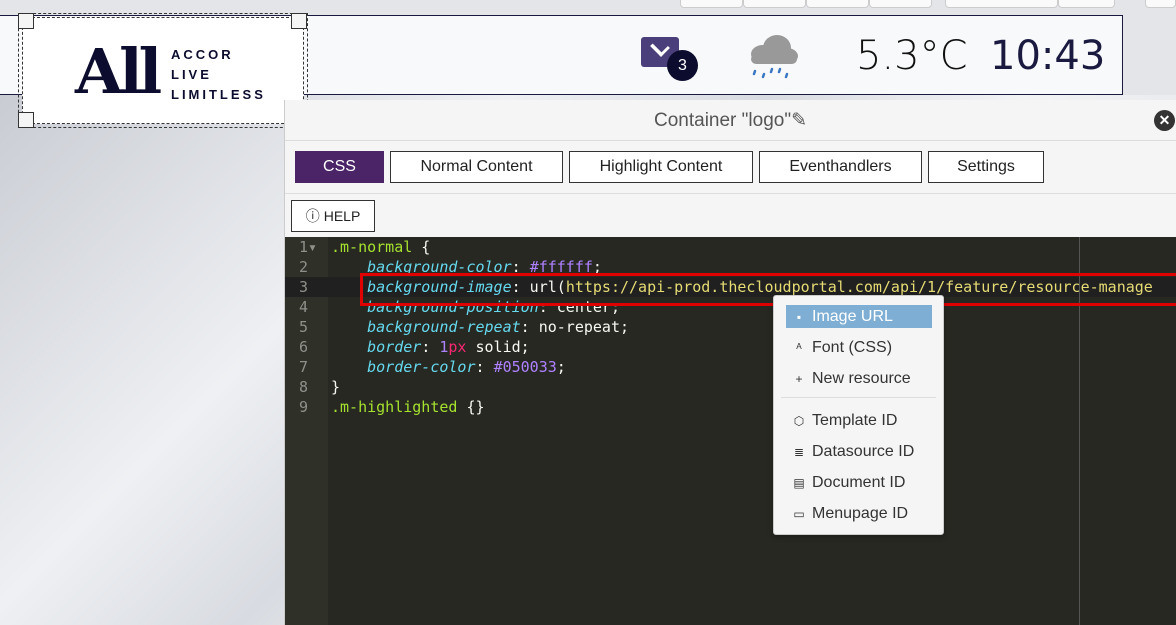 The width and height of the screenshot is (1176, 625). I want to click on tab-settings: Settings, so click(986, 167).